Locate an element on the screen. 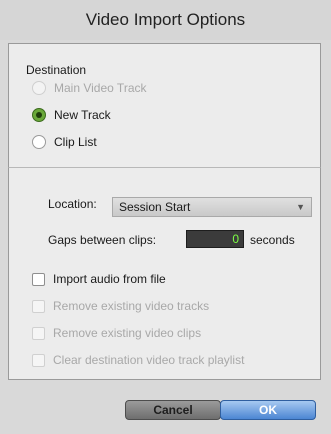 The height and width of the screenshot is (434, 331). location-label: Location: is located at coordinates (72, 204).